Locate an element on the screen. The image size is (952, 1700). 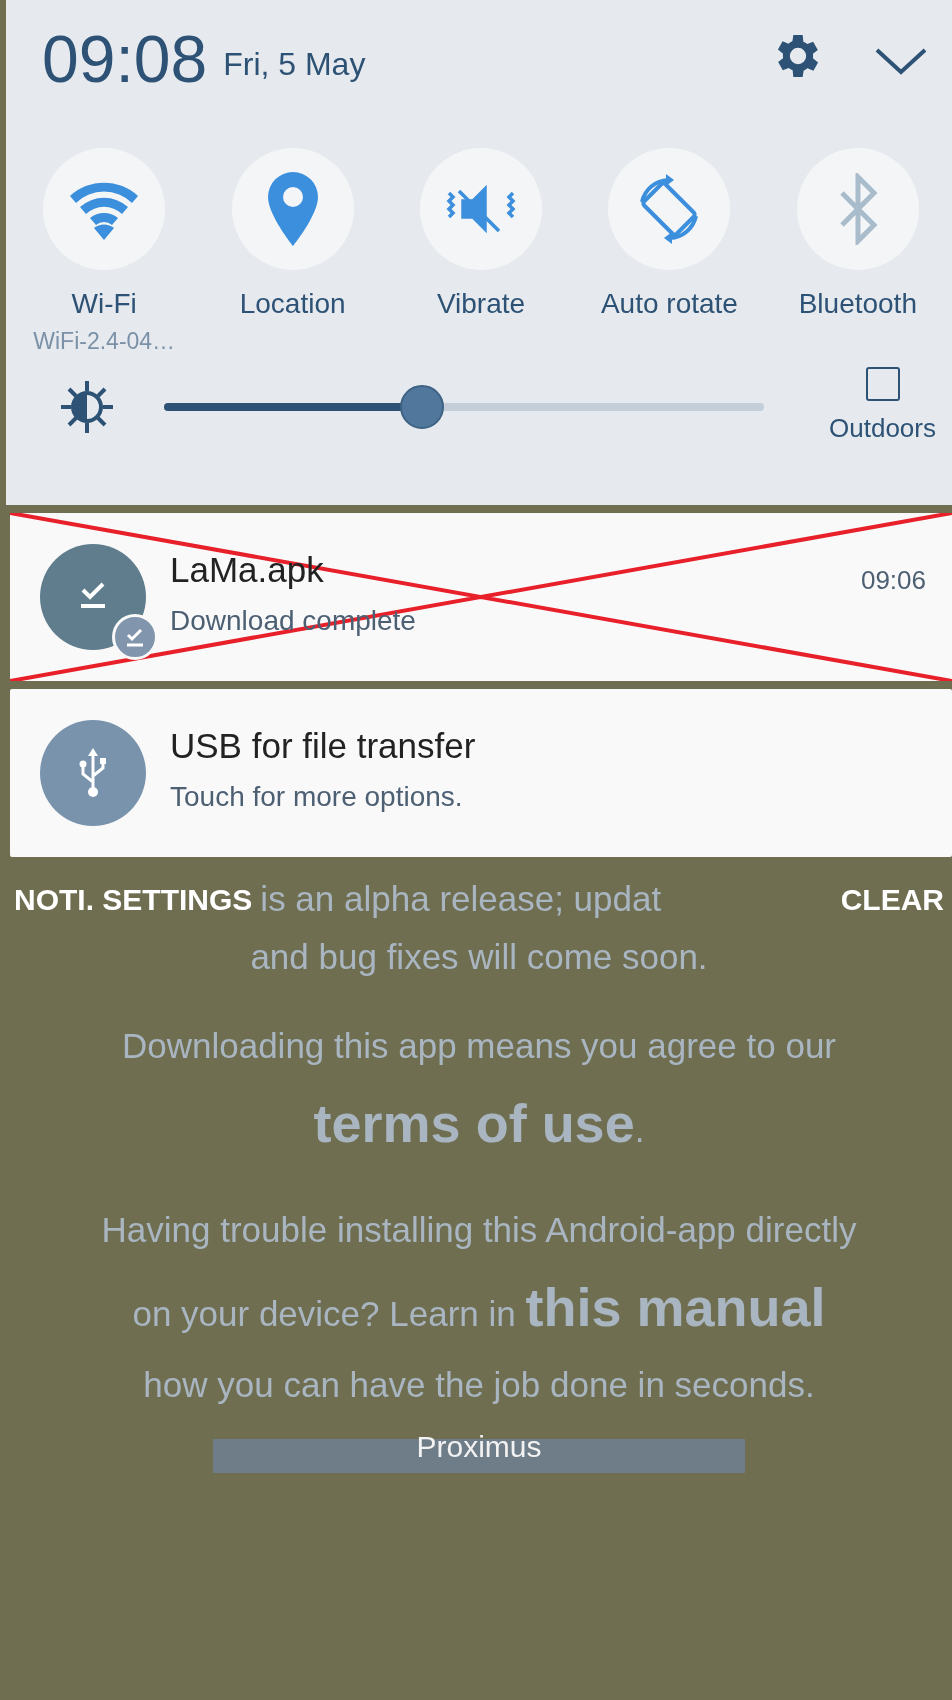
clock-time: 09:08 is located at coordinates (125, 59).